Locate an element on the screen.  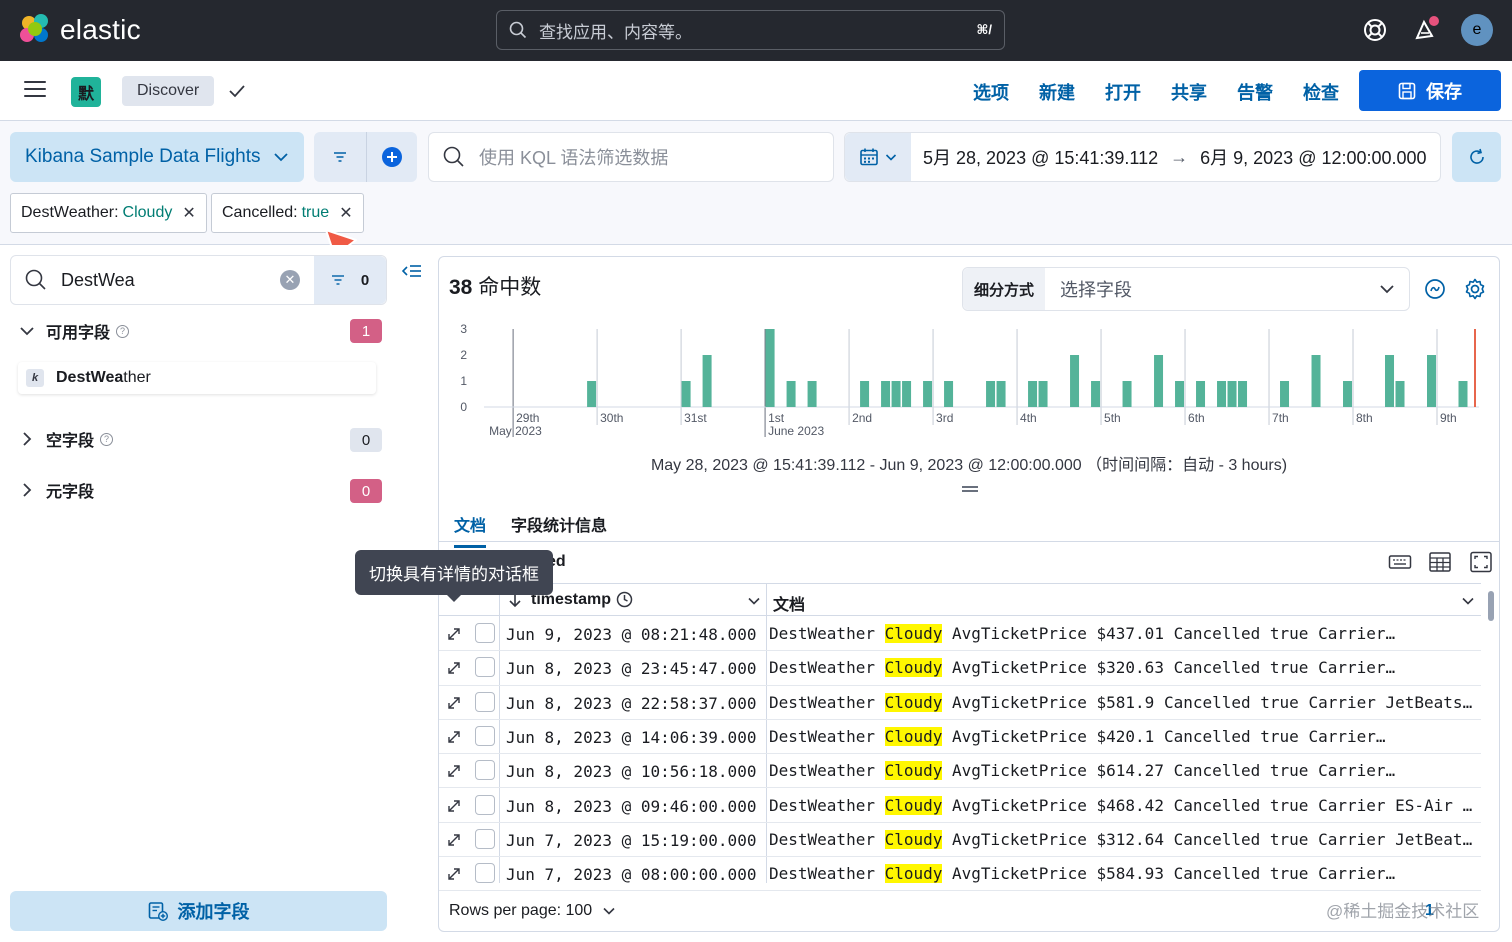
clear-icon: ✕ is located at coordinates (290, 280).